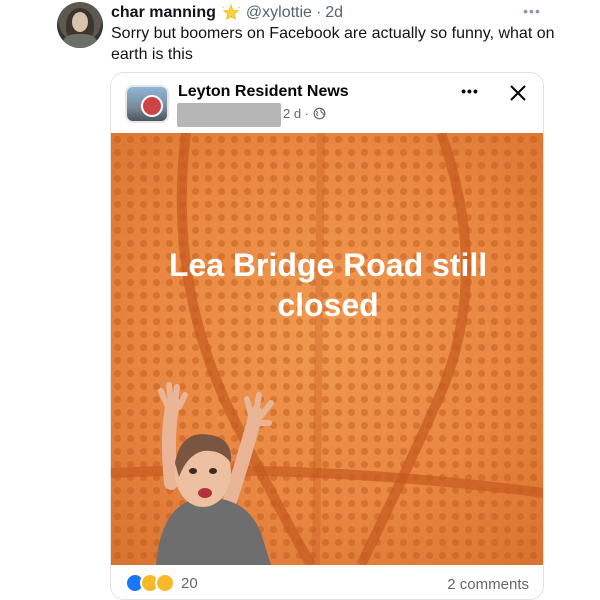  Describe the element at coordinates (80, 22) in the screenshot. I see `avatar-face` at that location.